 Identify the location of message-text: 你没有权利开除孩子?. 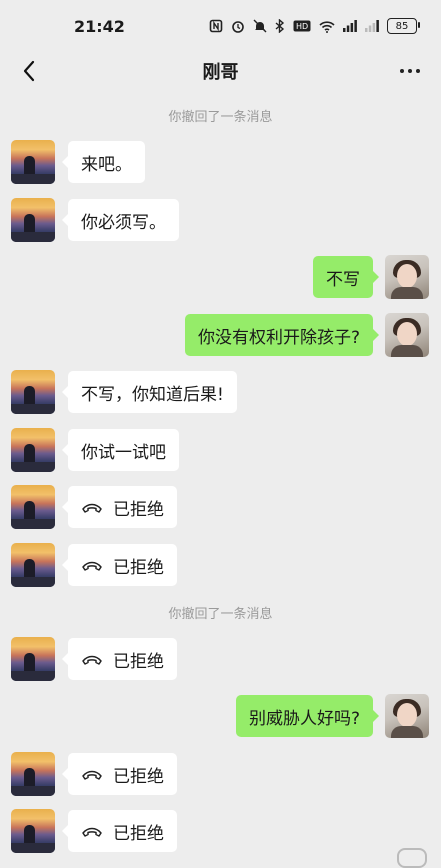
(278, 337).